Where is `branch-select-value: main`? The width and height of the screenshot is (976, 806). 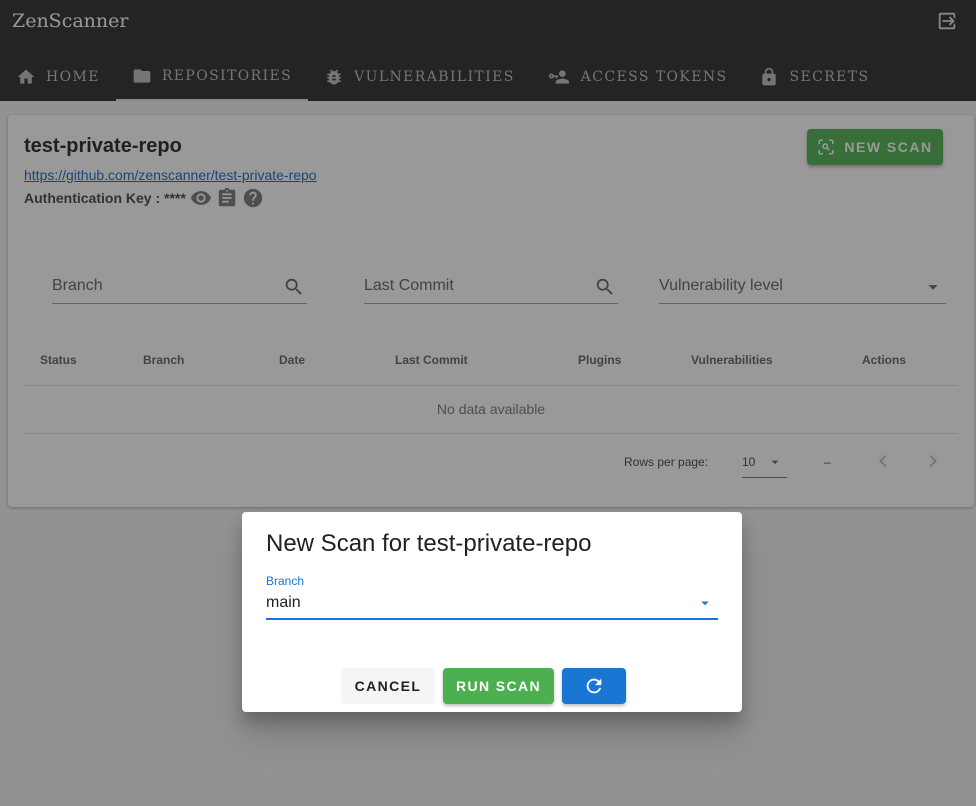 branch-select-value: main is located at coordinates (283, 602).